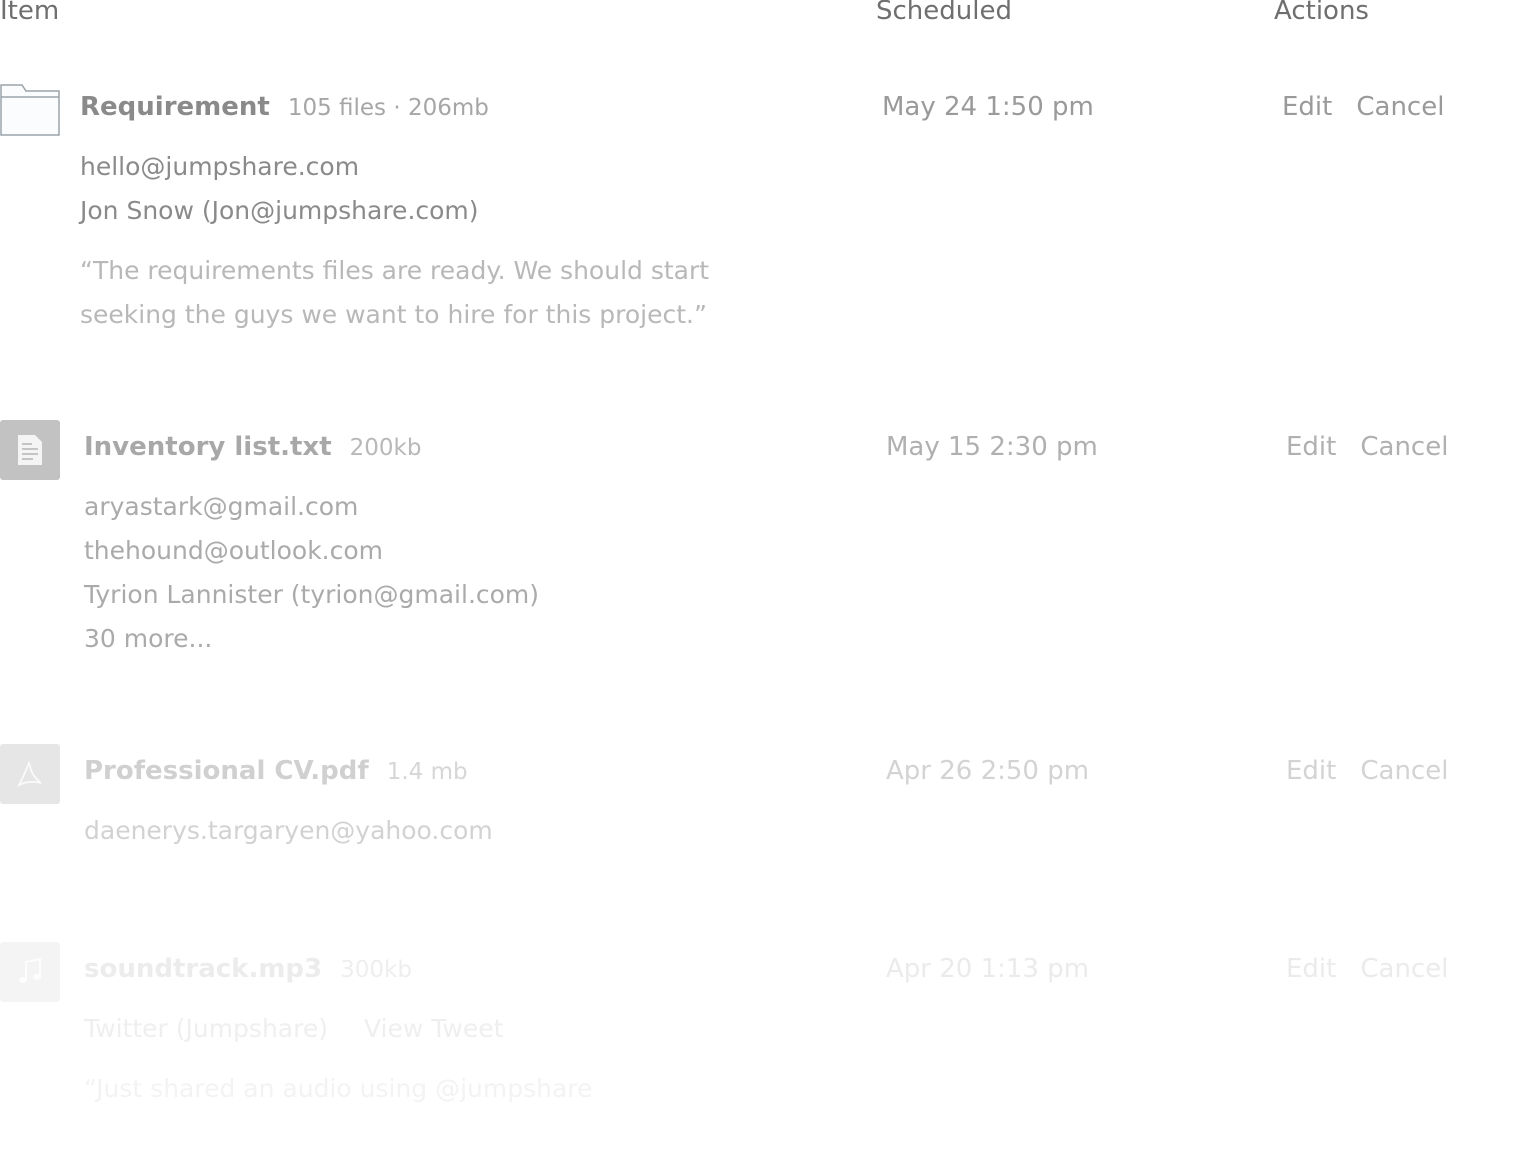 The width and height of the screenshot is (1536, 1152). What do you see at coordinates (30, 774) in the screenshot?
I see `pdf-file-icon` at bounding box center [30, 774].